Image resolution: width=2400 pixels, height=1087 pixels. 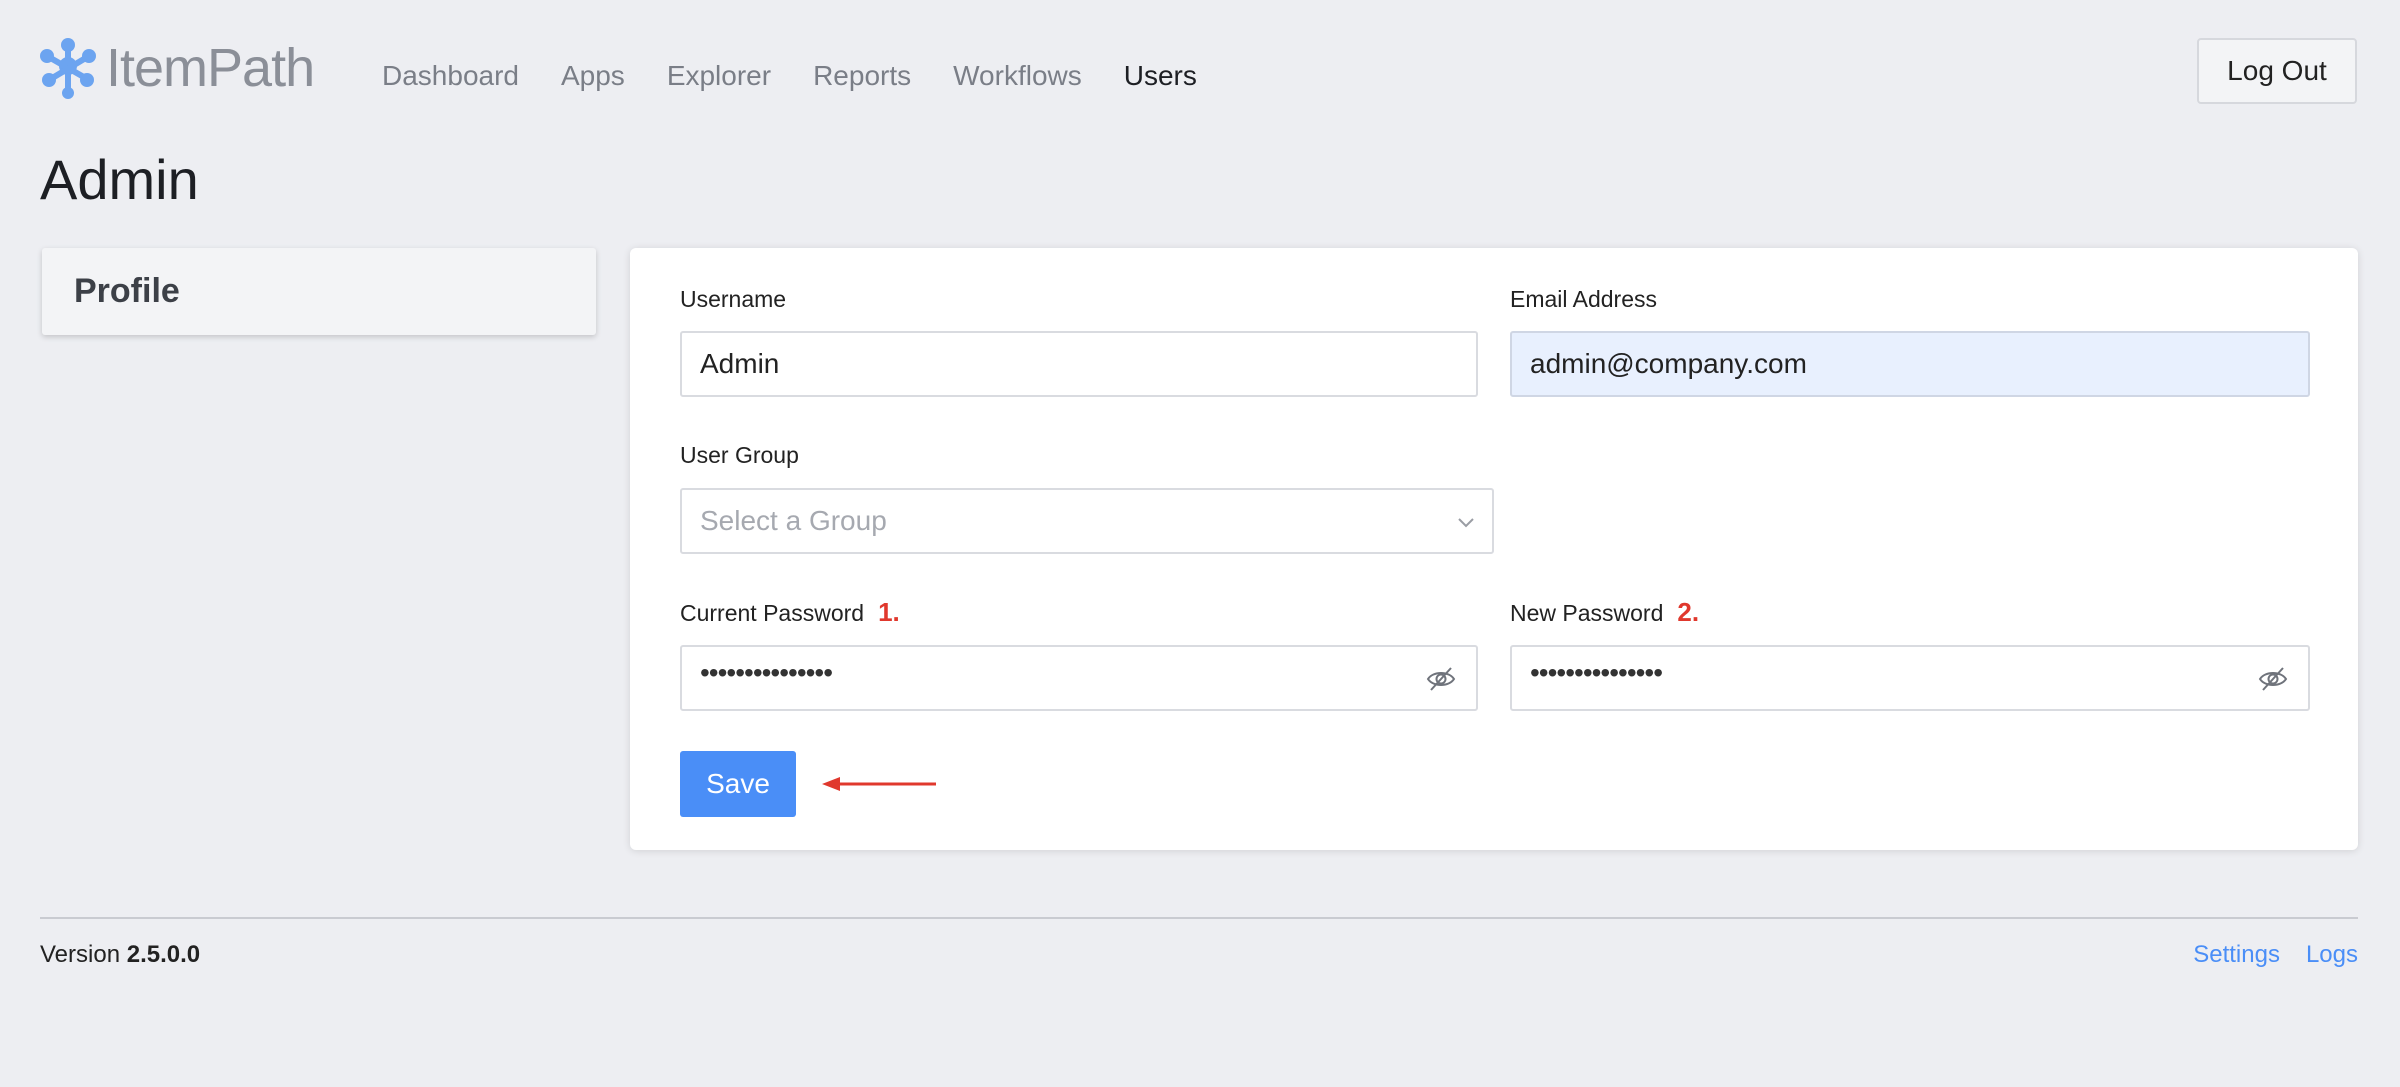 I want to click on email-label: Email Address, so click(x=1584, y=299).